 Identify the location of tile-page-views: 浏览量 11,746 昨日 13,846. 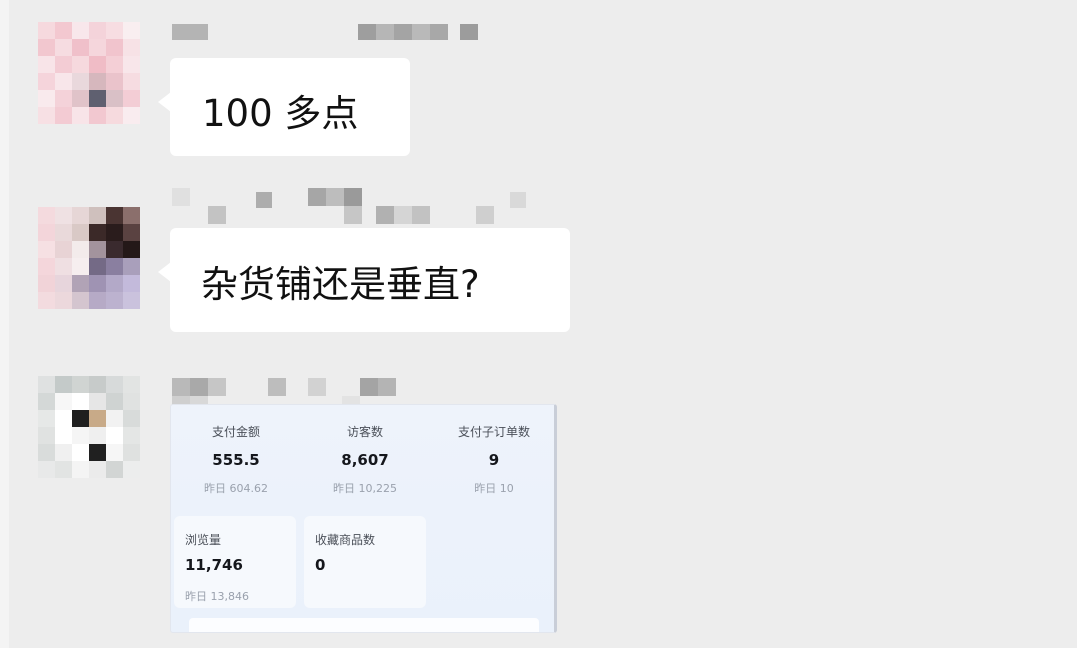
(235, 562).